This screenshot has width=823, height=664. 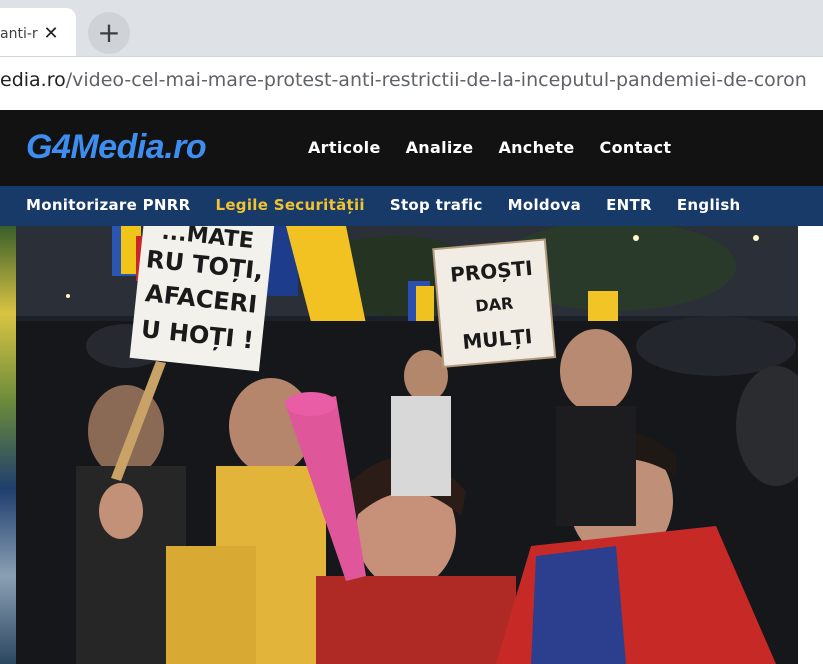 I want to click on nav-item-contact: Contact, so click(x=636, y=147).